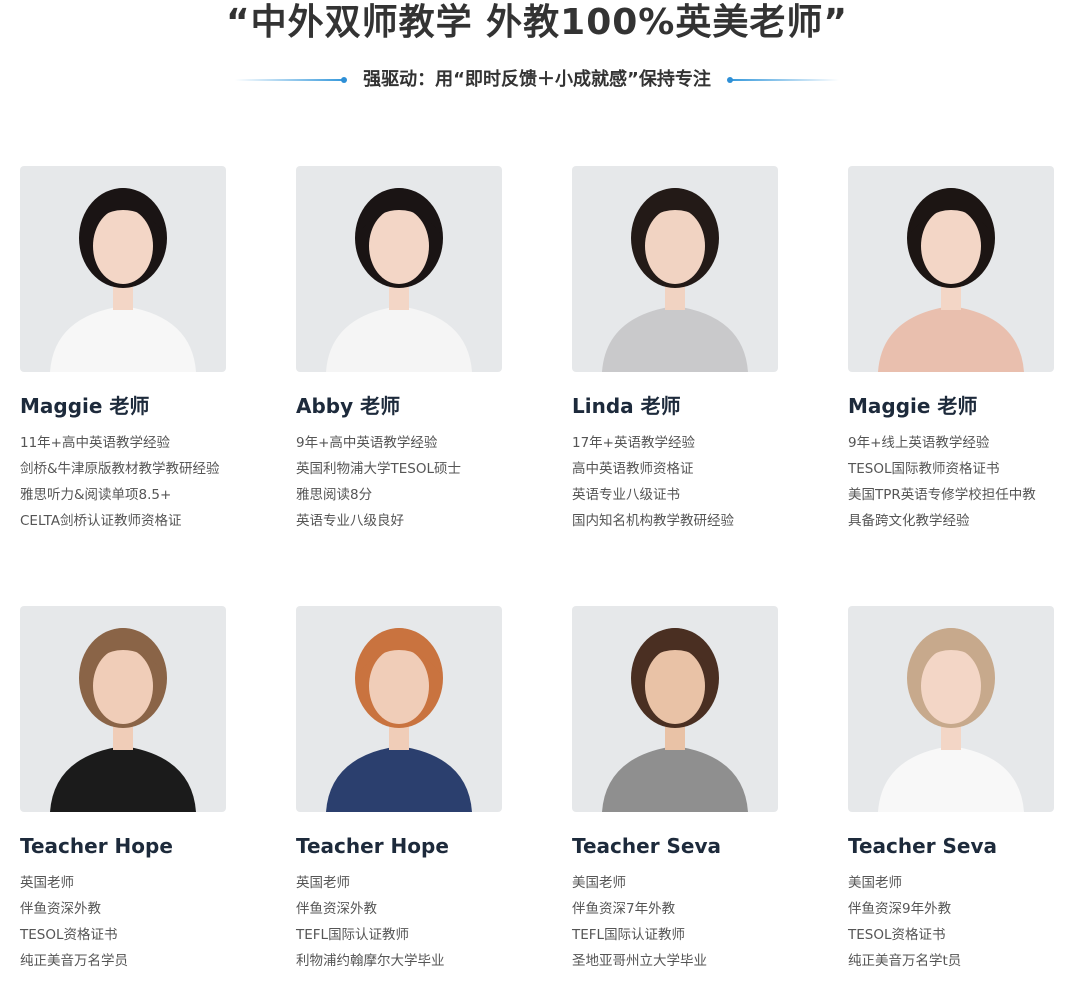 Image resolution: width=1074 pixels, height=986 pixels. What do you see at coordinates (378, 469) in the screenshot?
I see `credential-line: 英国利物浦大学TESOL硕士` at bounding box center [378, 469].